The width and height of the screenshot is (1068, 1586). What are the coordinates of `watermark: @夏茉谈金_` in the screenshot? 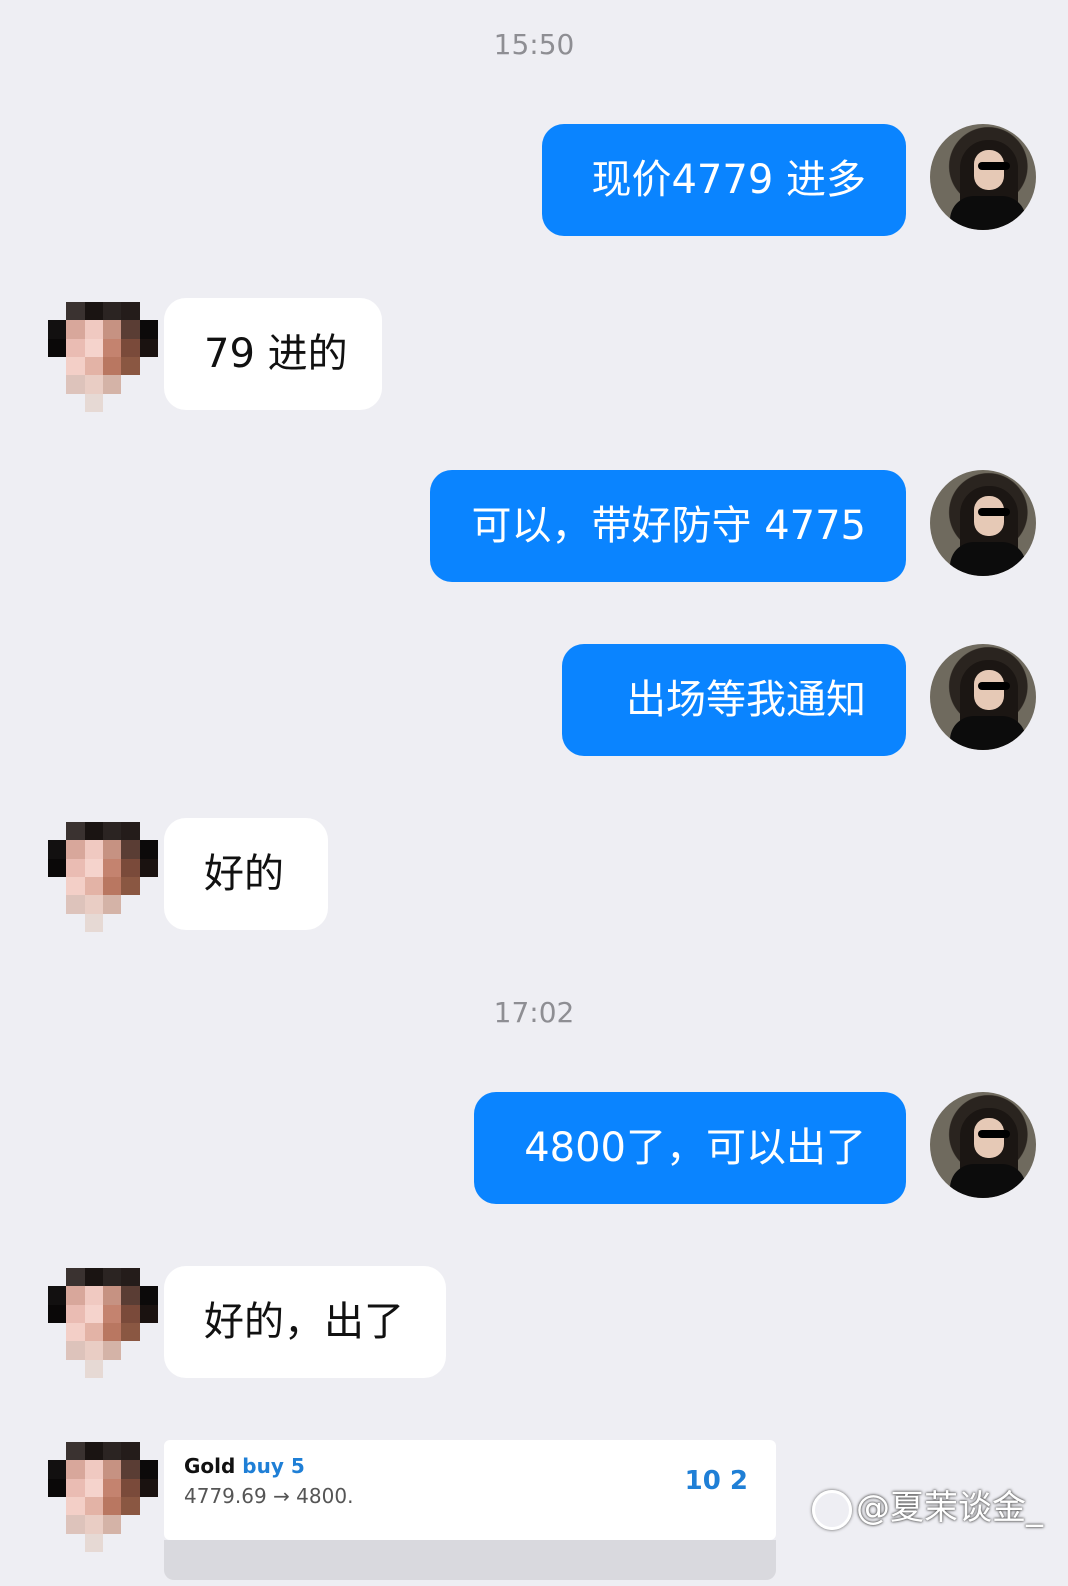 It's located at (927, 1505).